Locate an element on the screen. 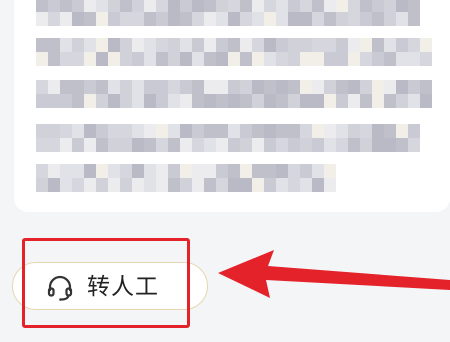  transfer-to-human-button: 转人工 is located at coordinates (110, 286).